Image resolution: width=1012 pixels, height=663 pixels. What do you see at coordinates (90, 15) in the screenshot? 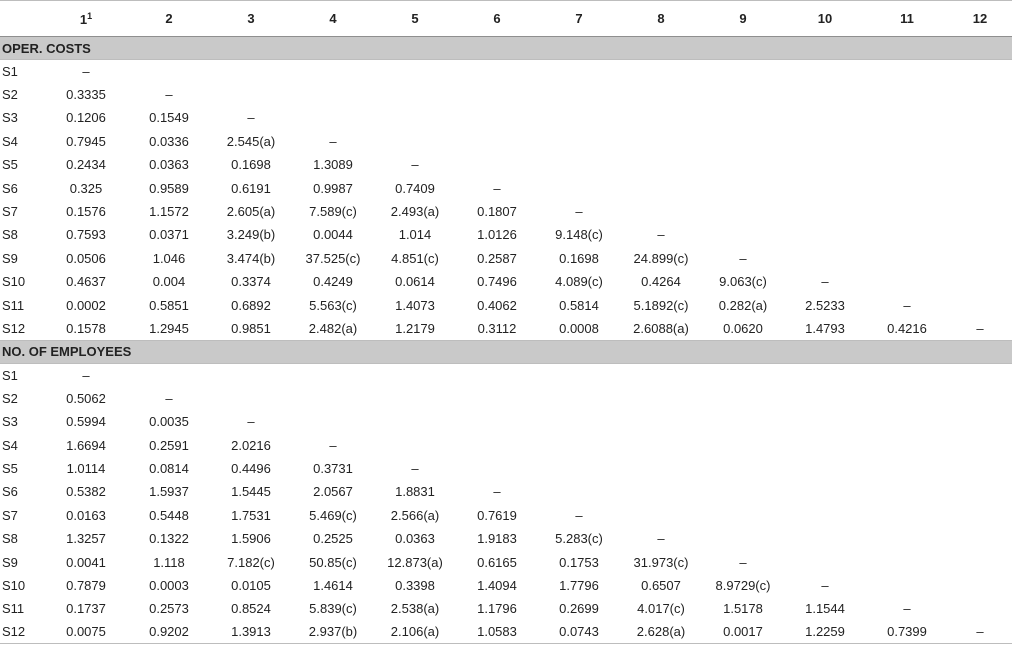
I see `footnote-marker: 1` at bounding box center [90, 15].